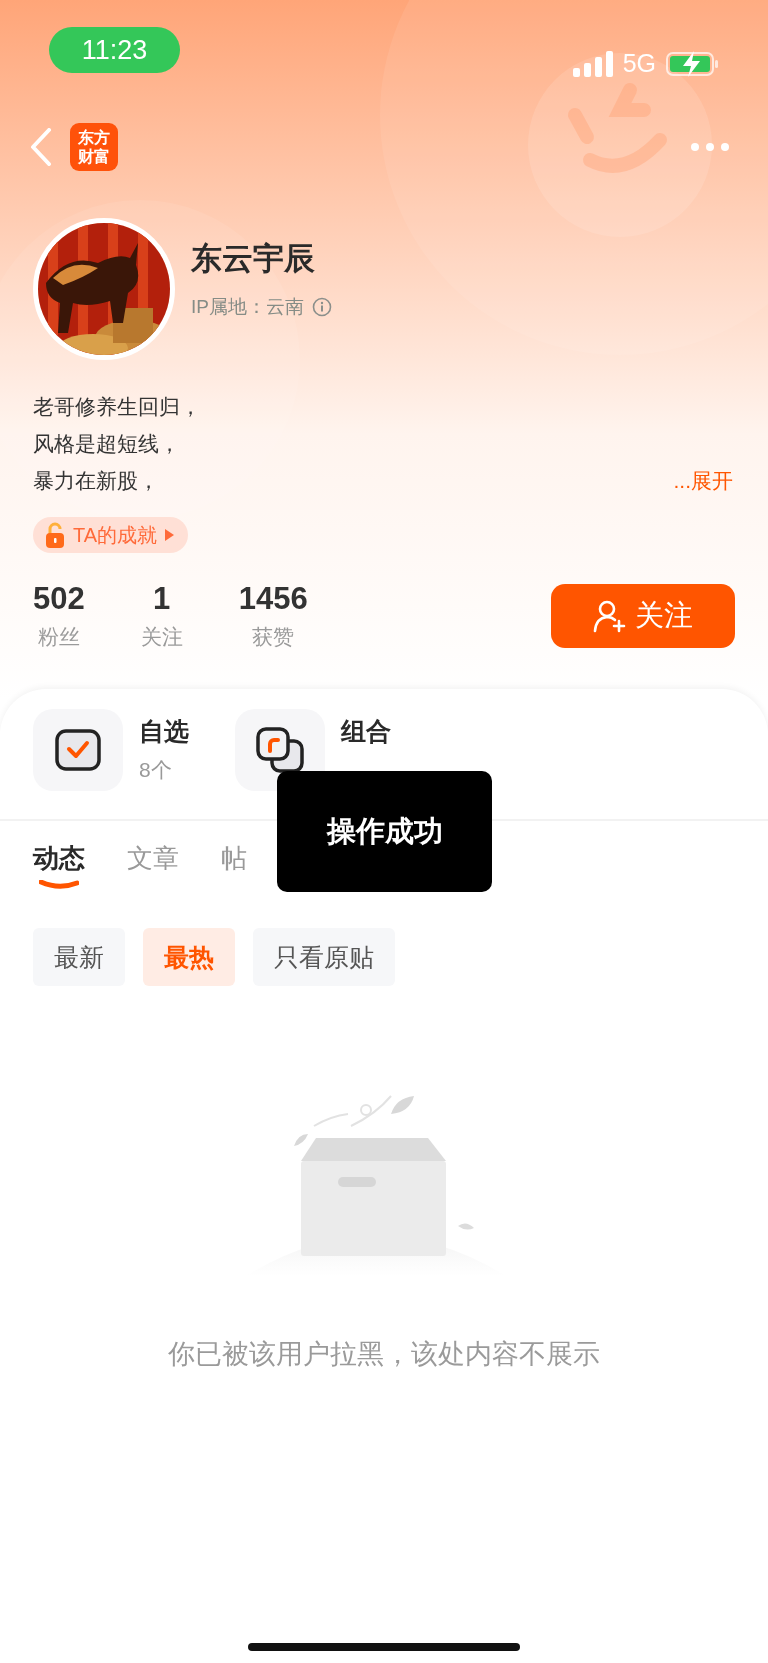 This screenshot has width=768, height=1663. I want to click on filter-chip: 只看原贴, so click(324, 957).